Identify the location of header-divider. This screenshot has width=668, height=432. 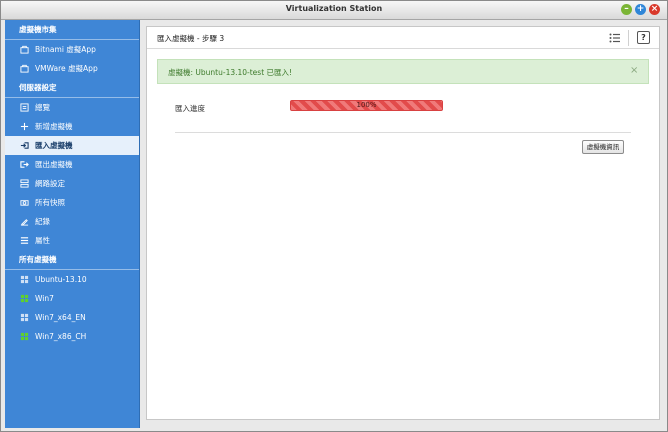
(628, 38).